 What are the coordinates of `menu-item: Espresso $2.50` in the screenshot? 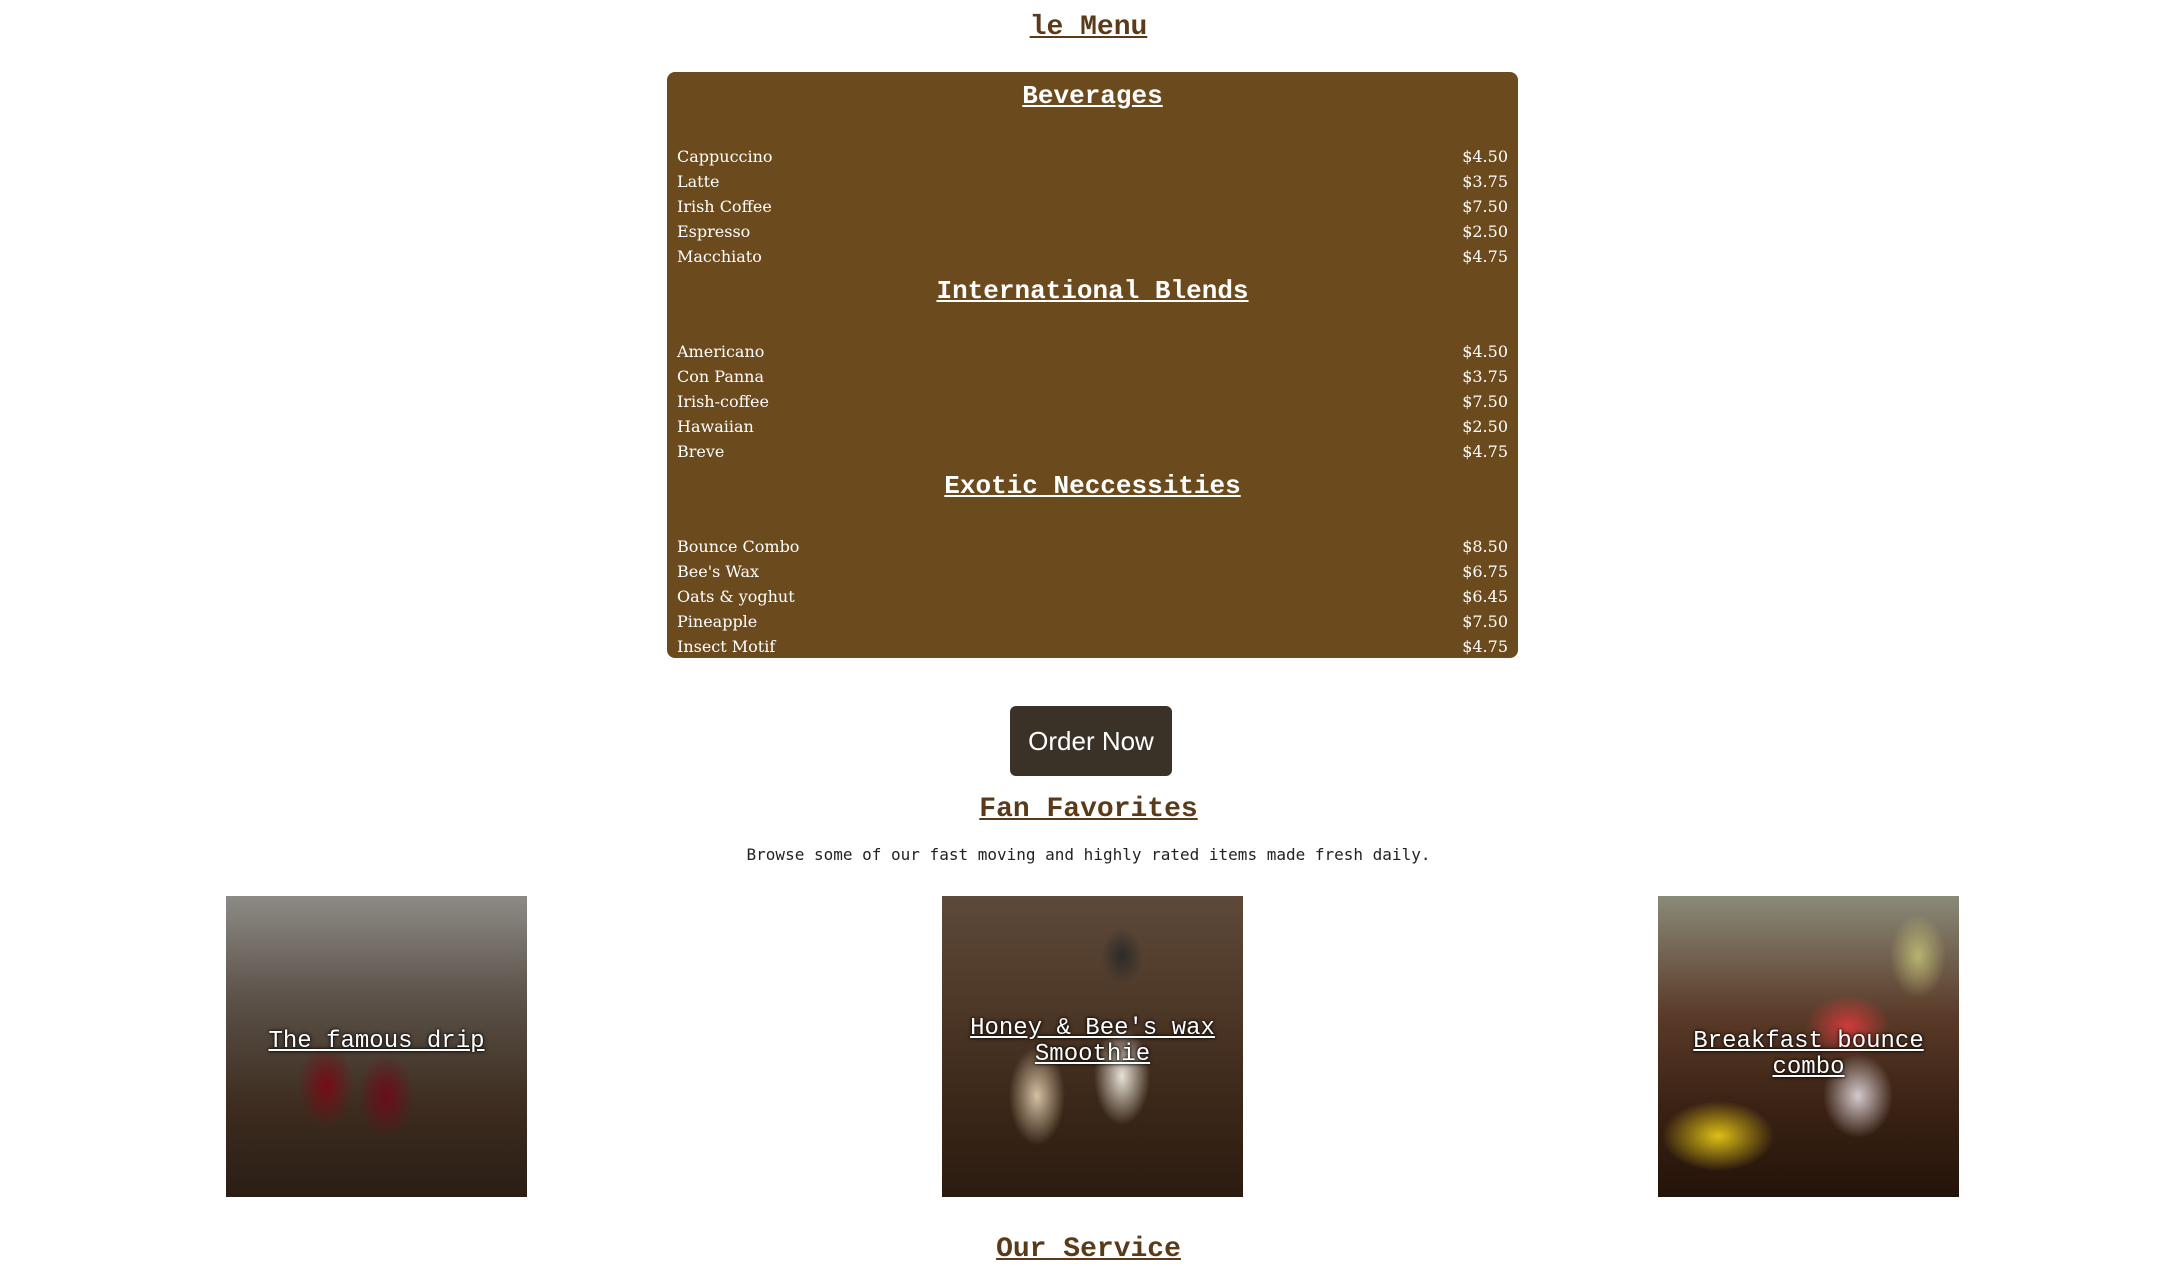 It's located at (1092, 231).